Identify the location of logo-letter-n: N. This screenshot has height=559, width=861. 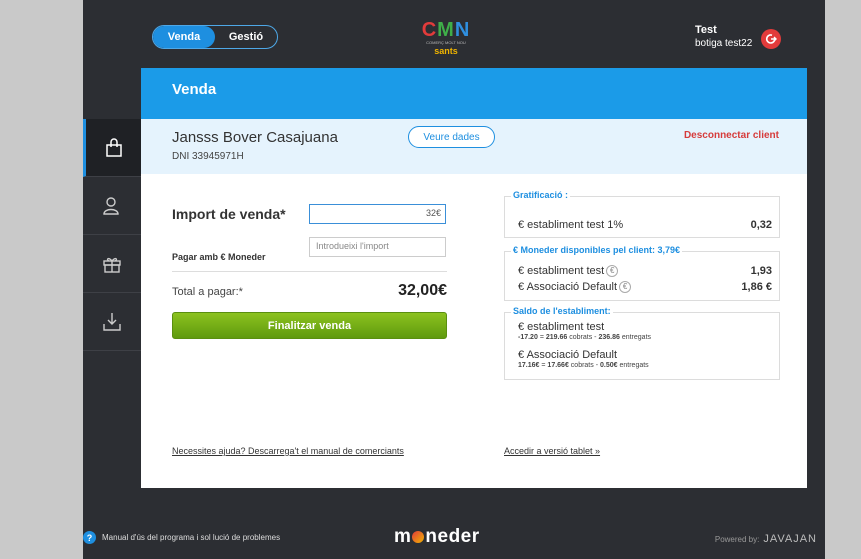
(462, 30).